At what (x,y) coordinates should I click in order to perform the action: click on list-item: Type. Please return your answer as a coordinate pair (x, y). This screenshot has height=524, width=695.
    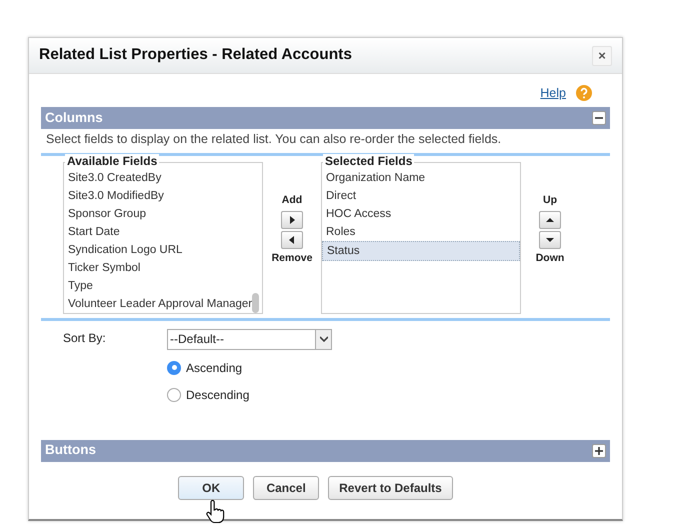
    Looking at the image, I should click on (163, 285).